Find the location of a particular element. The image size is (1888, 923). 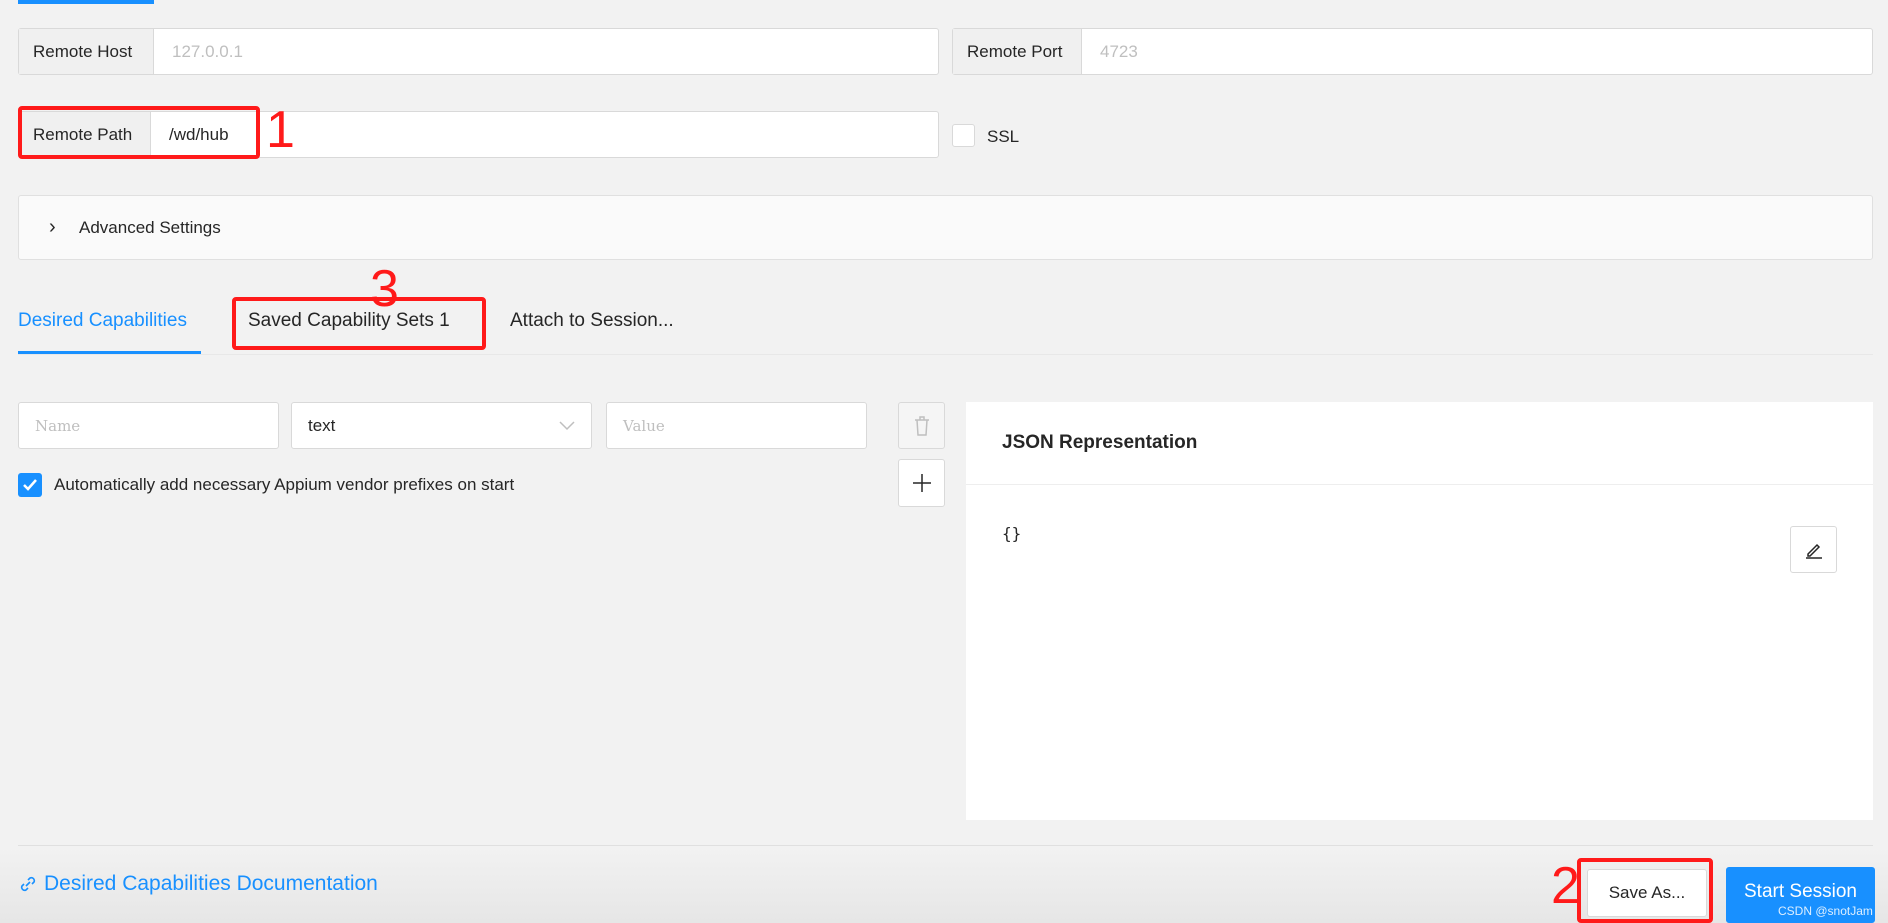

name-placeholder: Name is located at coordinates (58, 425).